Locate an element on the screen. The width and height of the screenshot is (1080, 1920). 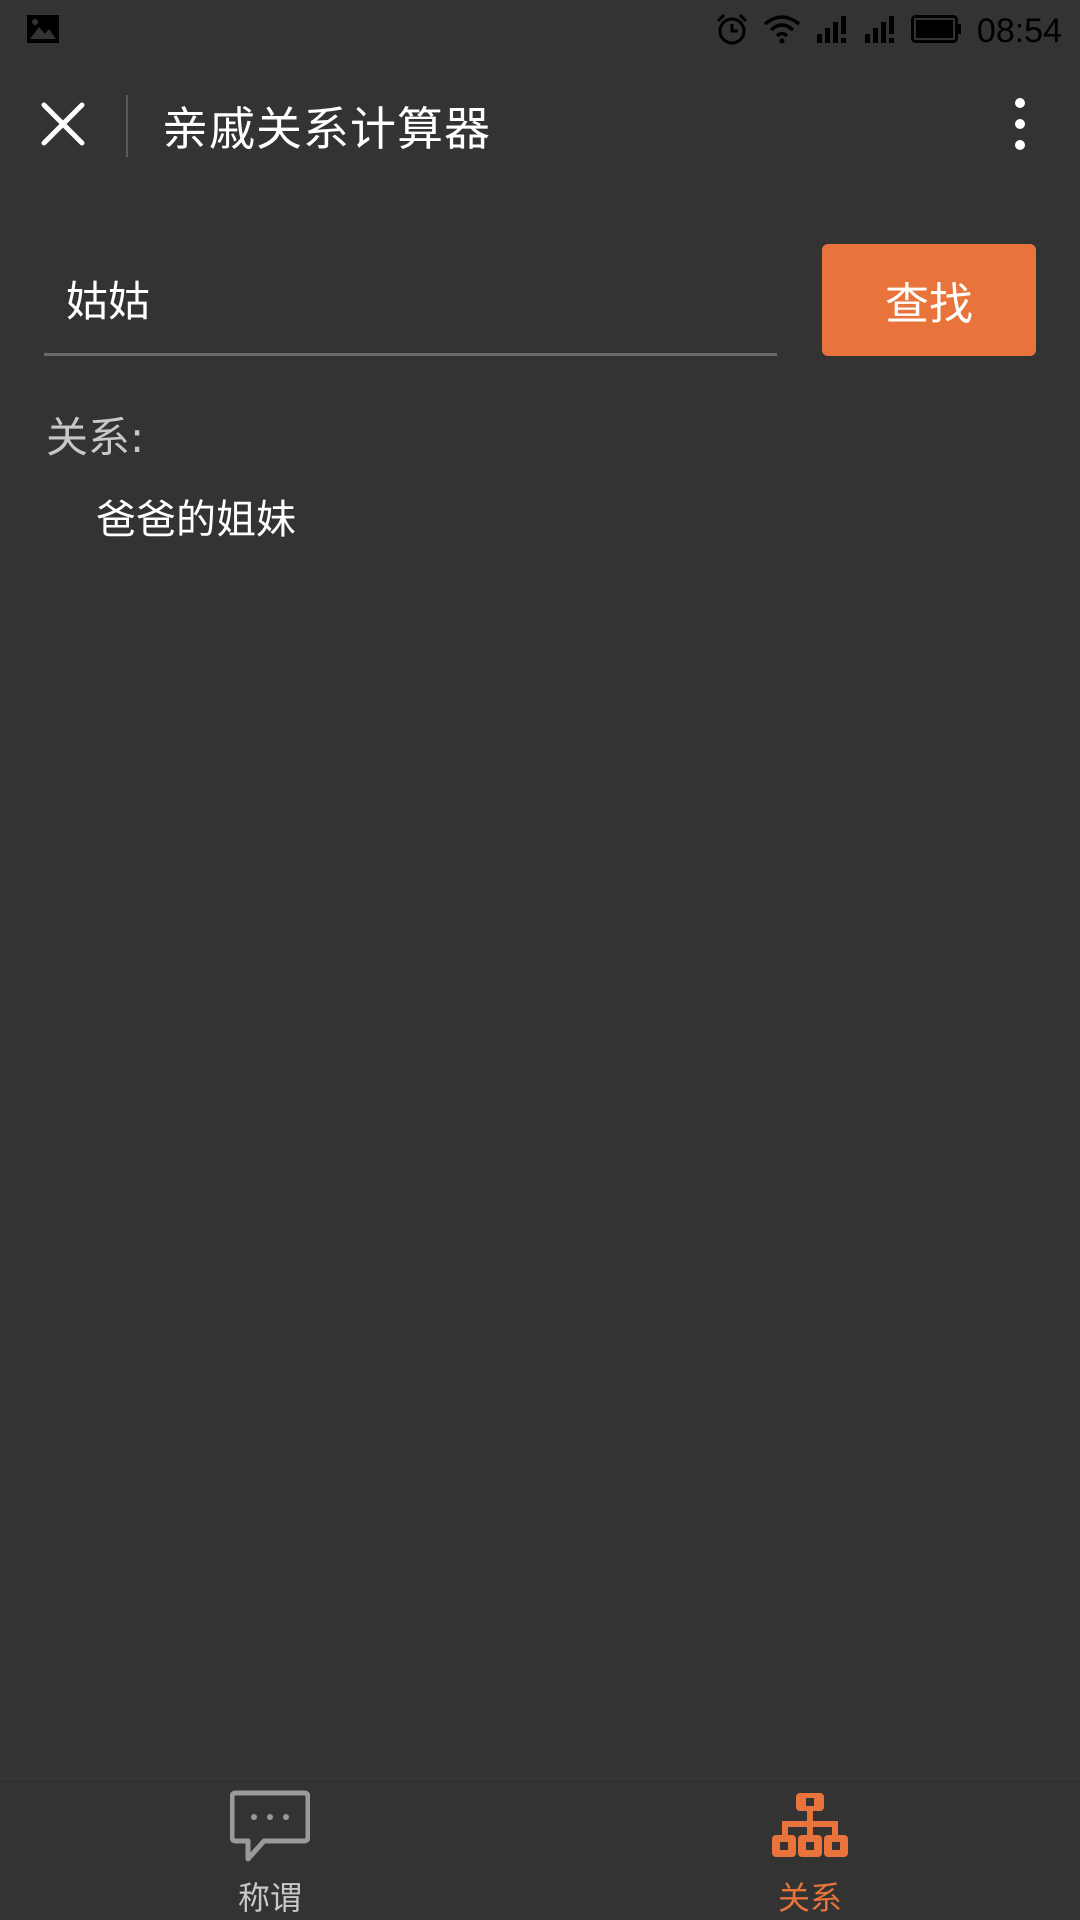
alarm-icon is located at coordinates (732, 31).